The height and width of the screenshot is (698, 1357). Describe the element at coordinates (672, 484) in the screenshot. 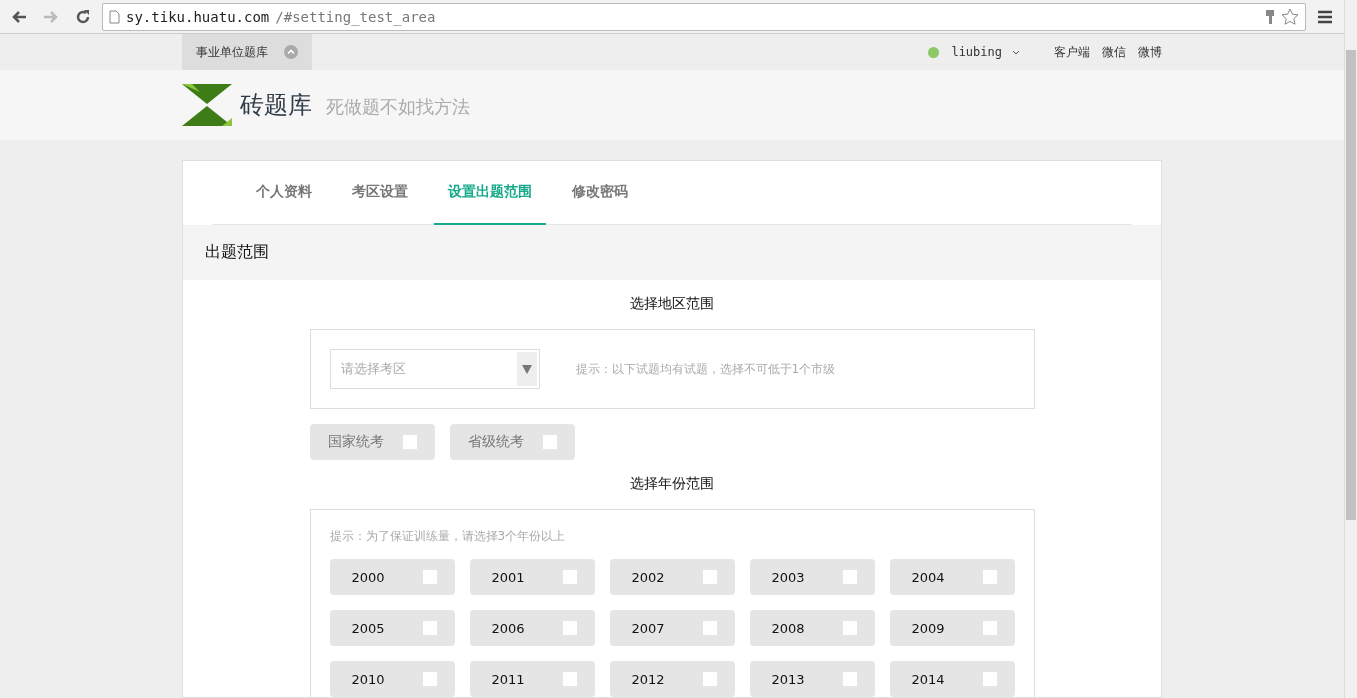

I see `year-title: 选择年份范围` at that location.